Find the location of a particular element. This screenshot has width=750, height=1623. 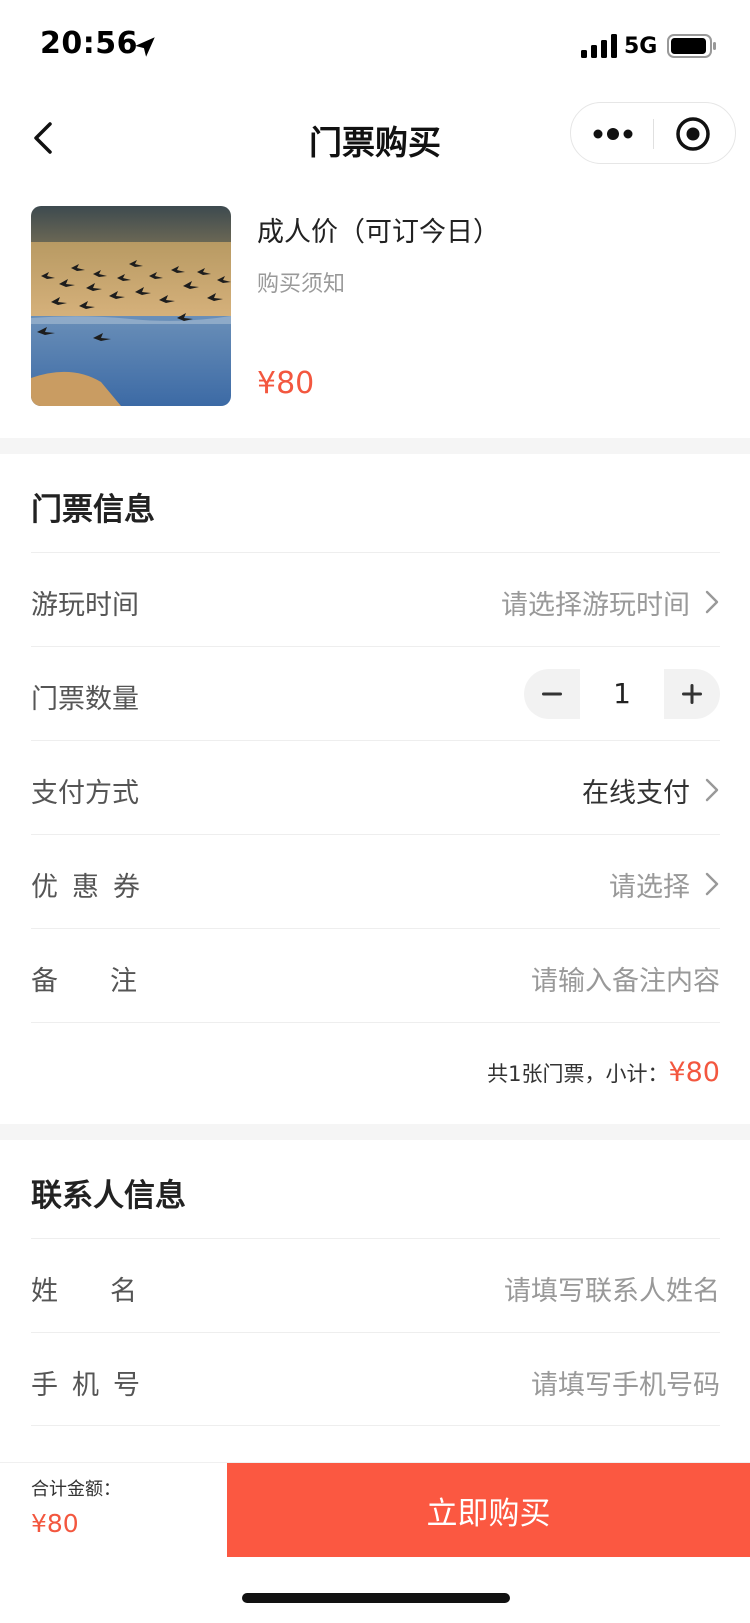

coupon-label: 优惠券 is located at coordinates (92, 887).